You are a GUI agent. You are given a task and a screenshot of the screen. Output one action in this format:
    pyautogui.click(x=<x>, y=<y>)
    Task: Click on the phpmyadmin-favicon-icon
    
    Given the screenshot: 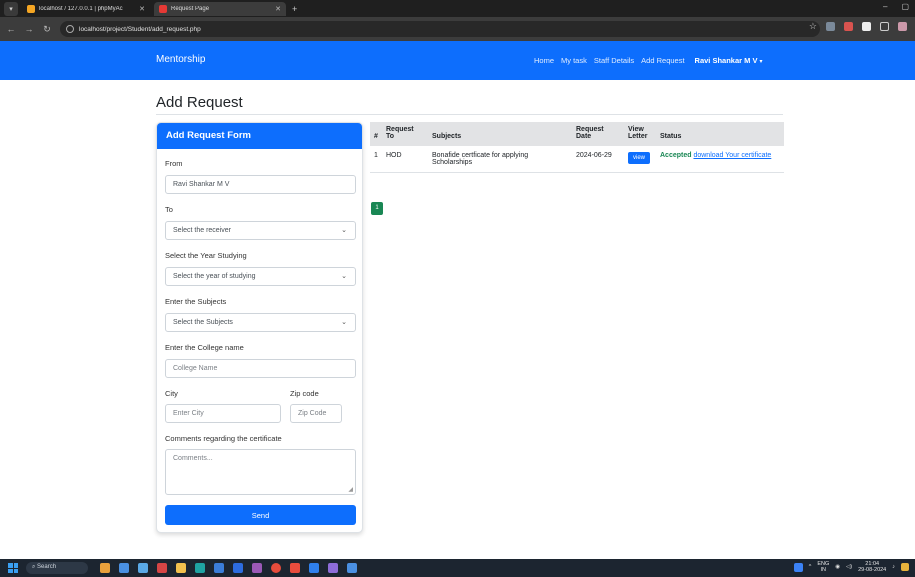 What is the action you would take?
    pyautogui.click(x=31, y=8)
    